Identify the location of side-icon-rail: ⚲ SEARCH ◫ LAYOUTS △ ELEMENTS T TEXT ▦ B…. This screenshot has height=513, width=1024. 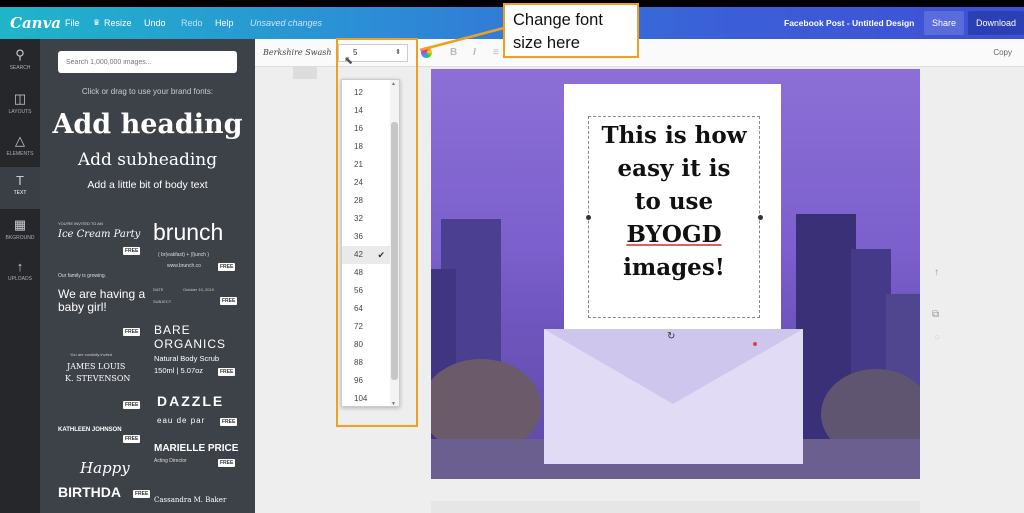
(20, 276).